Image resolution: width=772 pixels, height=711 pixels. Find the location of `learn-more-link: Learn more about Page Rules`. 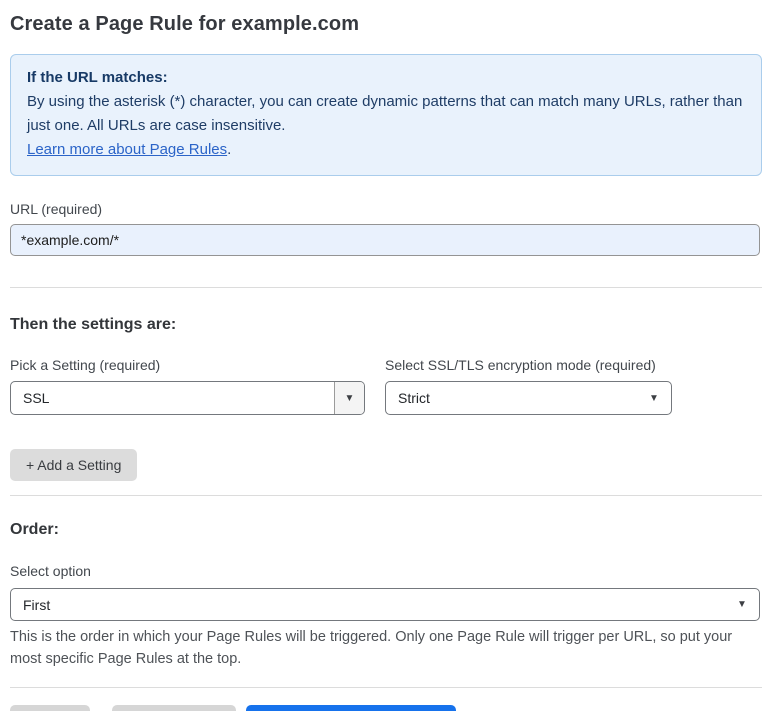

learn-more-link: Learn more about Page Rules is located at coordinates (127, 149).